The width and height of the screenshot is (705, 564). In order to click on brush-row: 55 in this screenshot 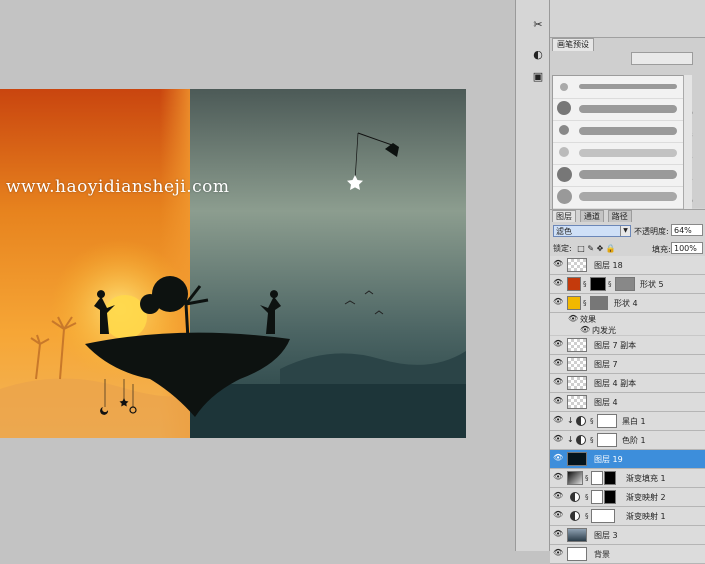, I will do `click(623, 175)`.